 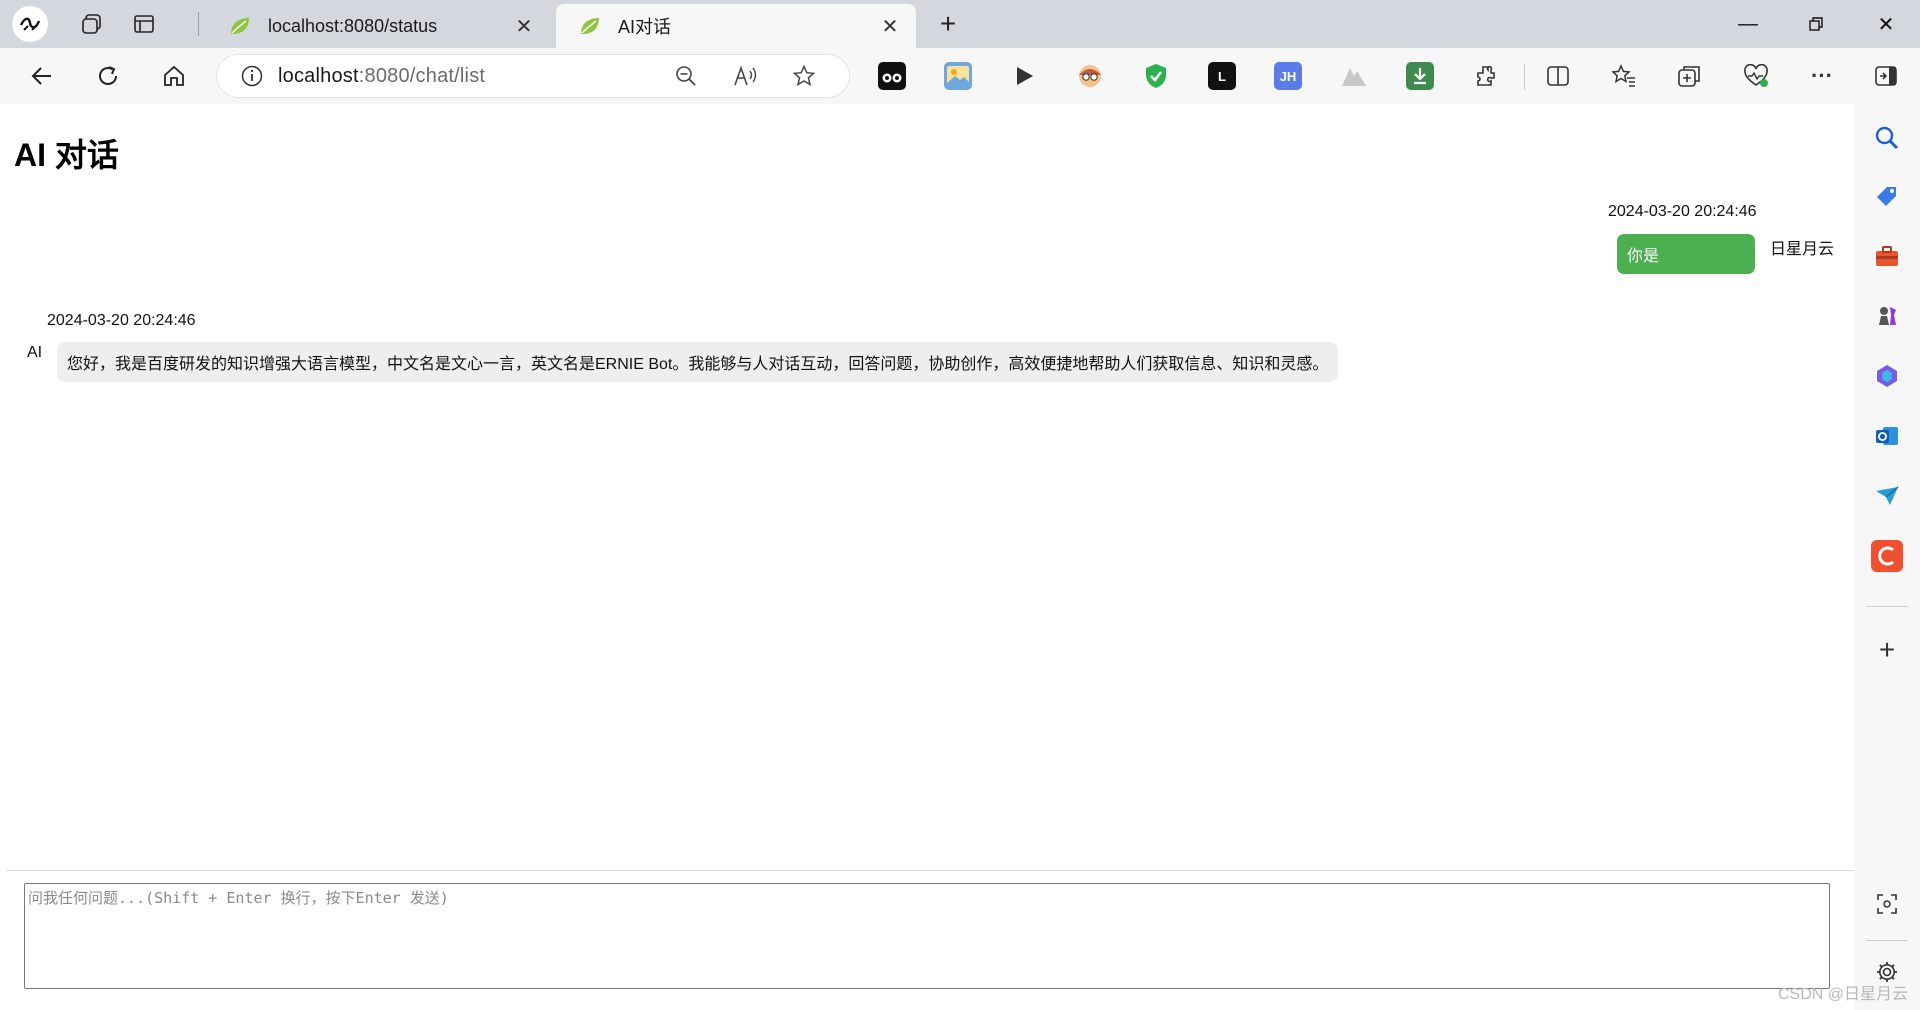 I want to click on picture-icon, so click(x=958, y=76).